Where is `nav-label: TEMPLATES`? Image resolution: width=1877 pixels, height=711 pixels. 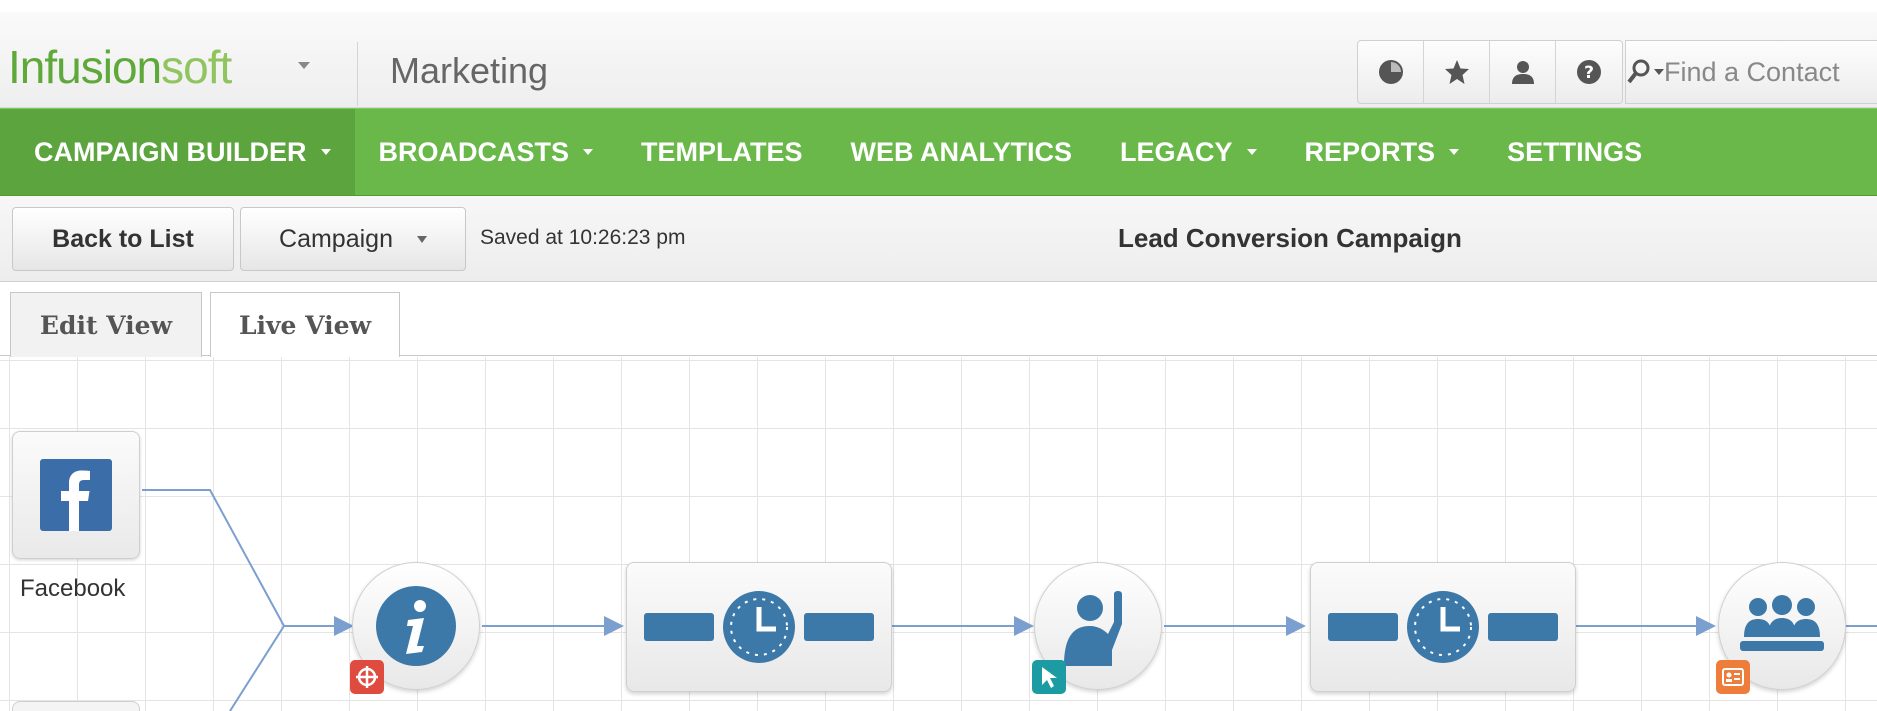 nav-label: TEMPLATES is located at coordinates (722, 151).